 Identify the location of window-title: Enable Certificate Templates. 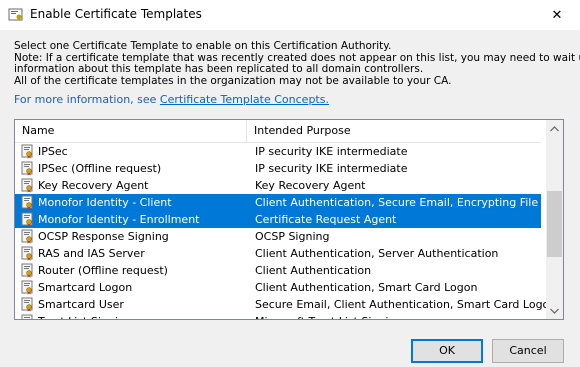
(116, 14).